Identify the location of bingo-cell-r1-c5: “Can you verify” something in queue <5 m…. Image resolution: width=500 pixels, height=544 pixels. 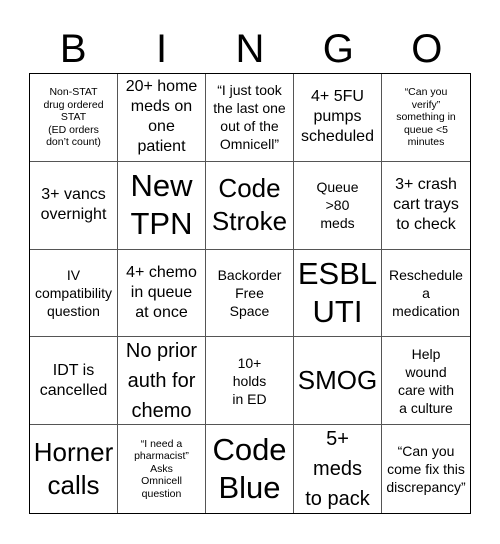
(426, 118).